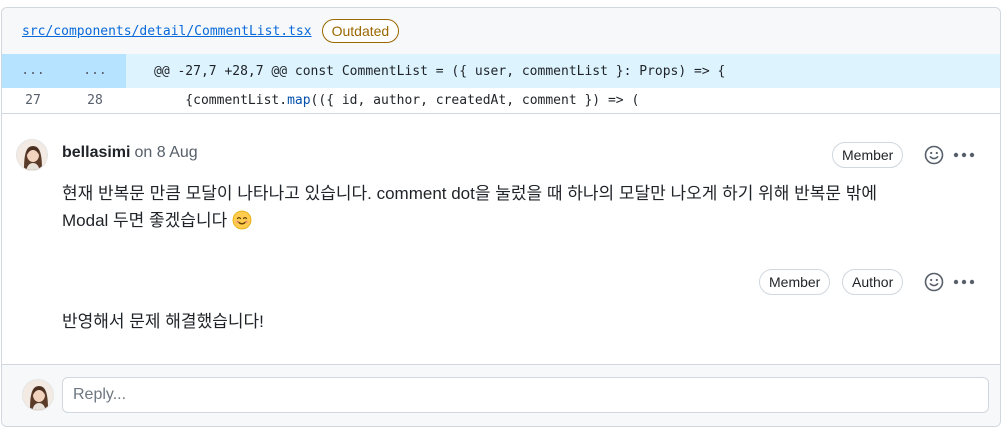 This screenshot has width=1006, height=429. What do you see at coordinates (165, 152) in the screenshot?
I see `comment-date: on 8 Aug` at bounding box center [165, 152].